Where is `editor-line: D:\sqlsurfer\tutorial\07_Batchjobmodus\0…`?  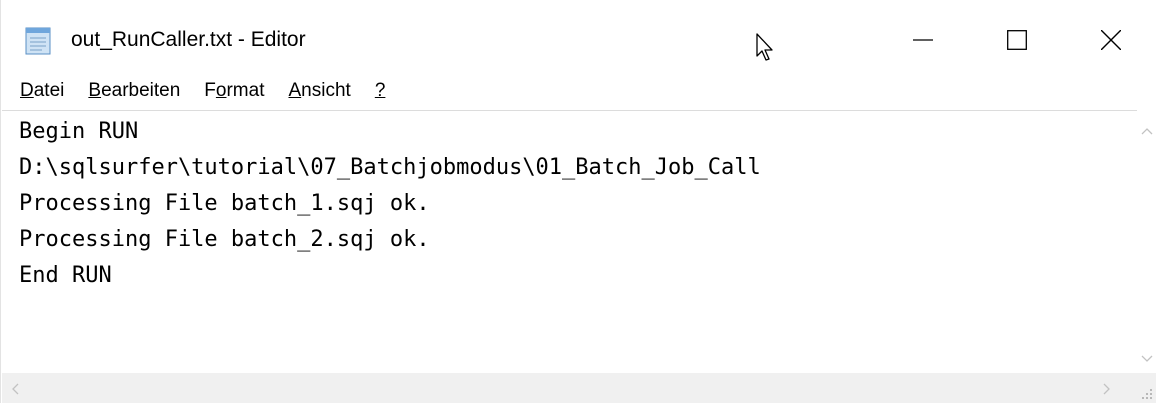
editor-line: D:\sqlsurfer\tutorial\07_Batchjobmodus\0… is located at coordinates (390, 167).